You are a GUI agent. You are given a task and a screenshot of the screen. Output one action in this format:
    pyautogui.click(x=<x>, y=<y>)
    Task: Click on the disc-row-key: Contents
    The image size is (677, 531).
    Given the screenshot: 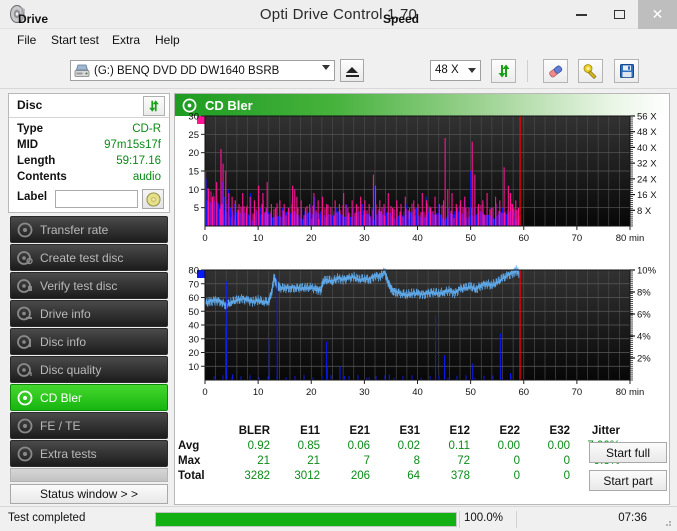 What is the action you would take?
    pyautogui.click(x=42, y=177)
    